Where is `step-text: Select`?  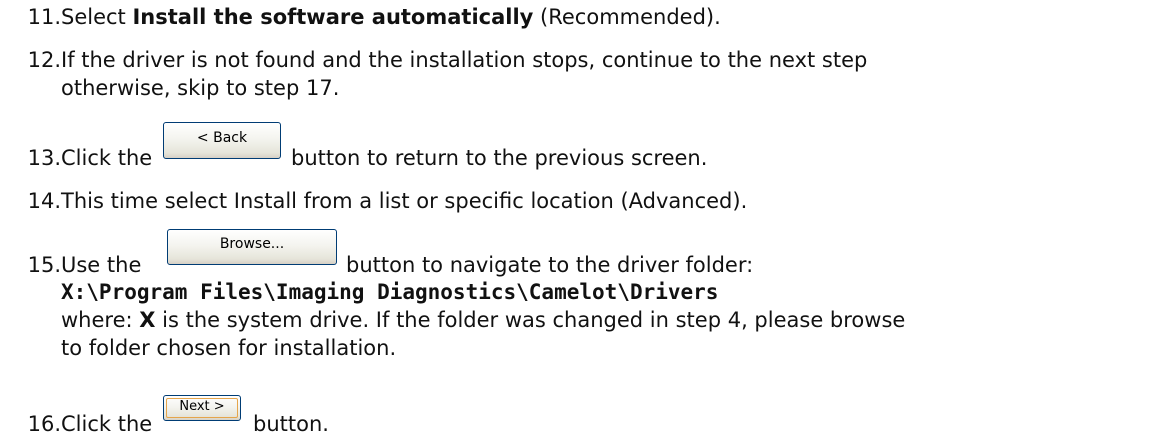
step-text: Select is located at coordinates (97, 17).